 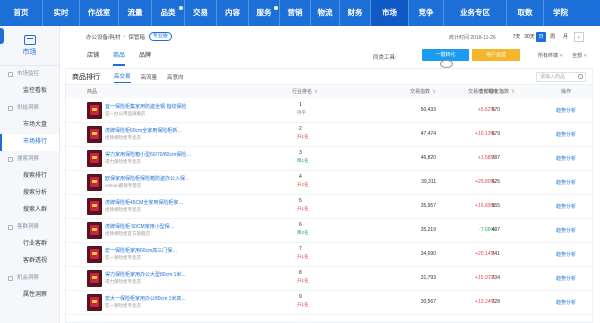 I want to click on shop-name: 宜一办公用品旗舰店, so click(x=125, y=113).